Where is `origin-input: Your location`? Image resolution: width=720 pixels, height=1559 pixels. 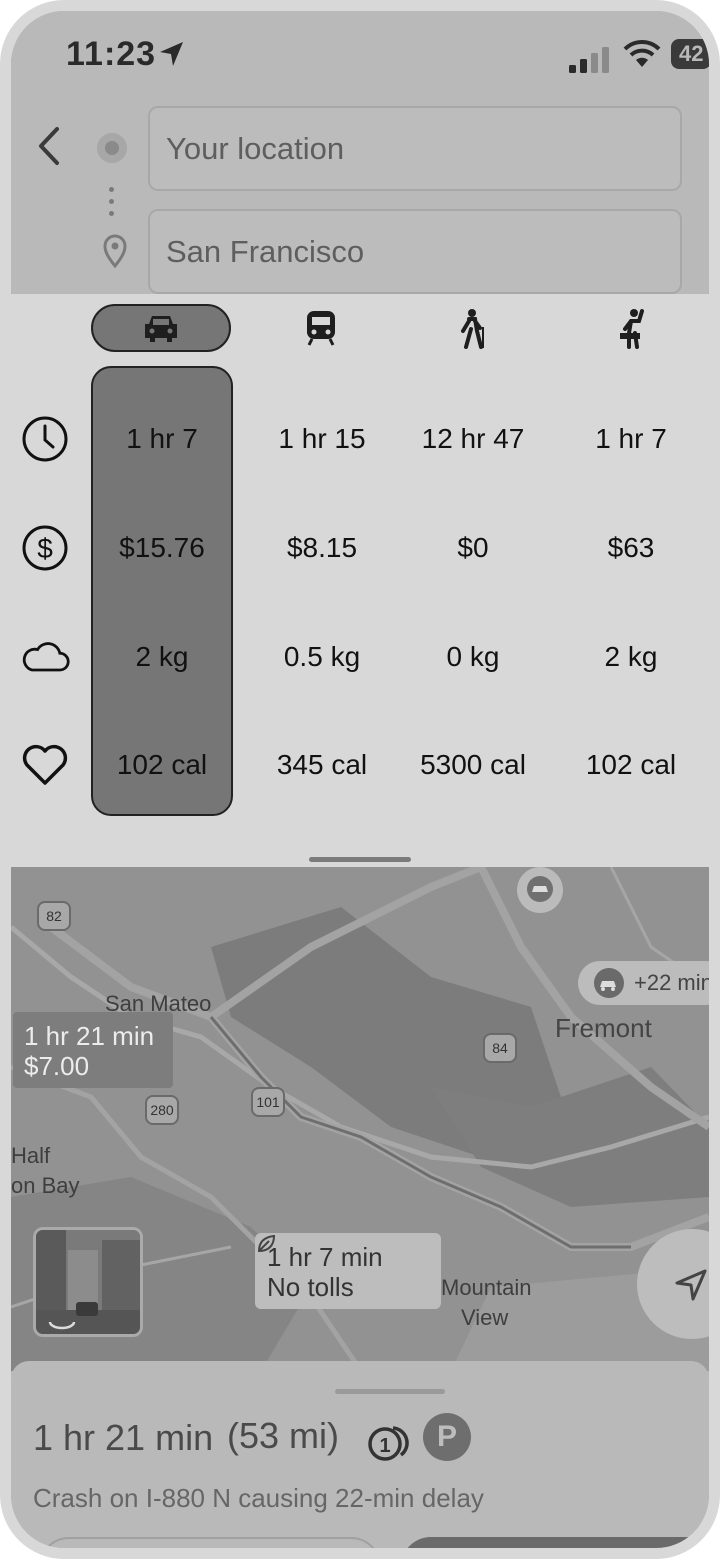
origin-input: Your location is located at coordinates (415, 148).